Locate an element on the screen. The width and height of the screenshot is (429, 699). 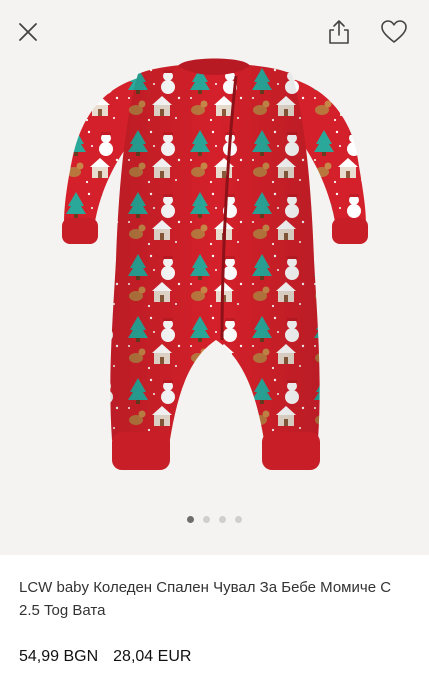
price-row: 54,99 BGN 28,04 EUR is located at coordinates (105, 657).